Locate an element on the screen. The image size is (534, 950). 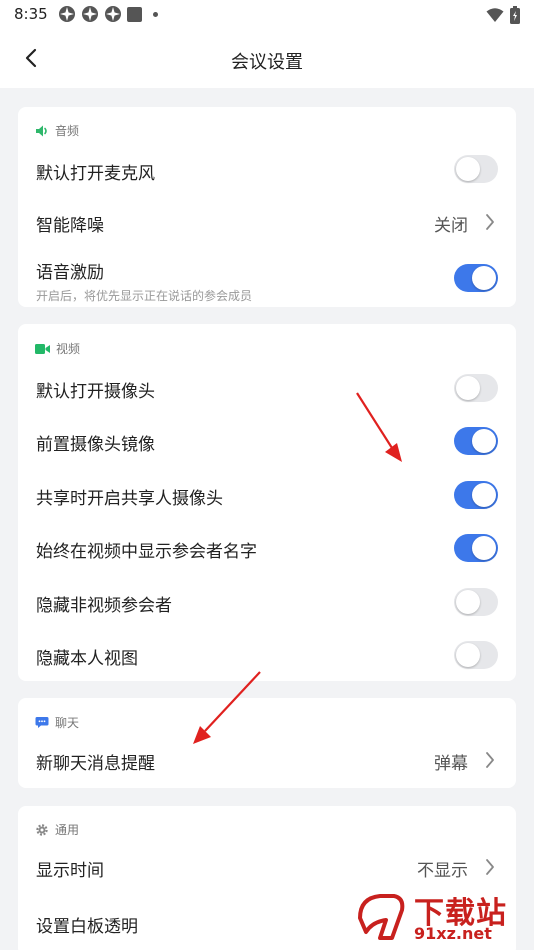
default-camera-row: 默认打开摄像头 is located at coordinates (267, 388).